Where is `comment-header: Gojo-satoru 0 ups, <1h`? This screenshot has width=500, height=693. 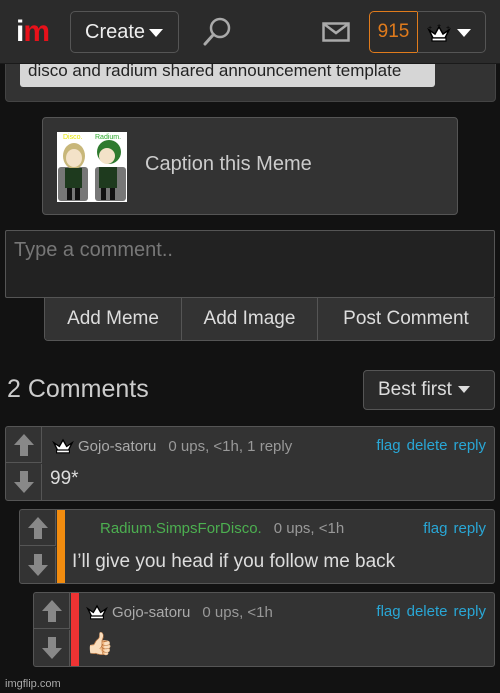
comment-header: Gojo-satoru 0 ups, <1h is located at coordinates (179, 612).